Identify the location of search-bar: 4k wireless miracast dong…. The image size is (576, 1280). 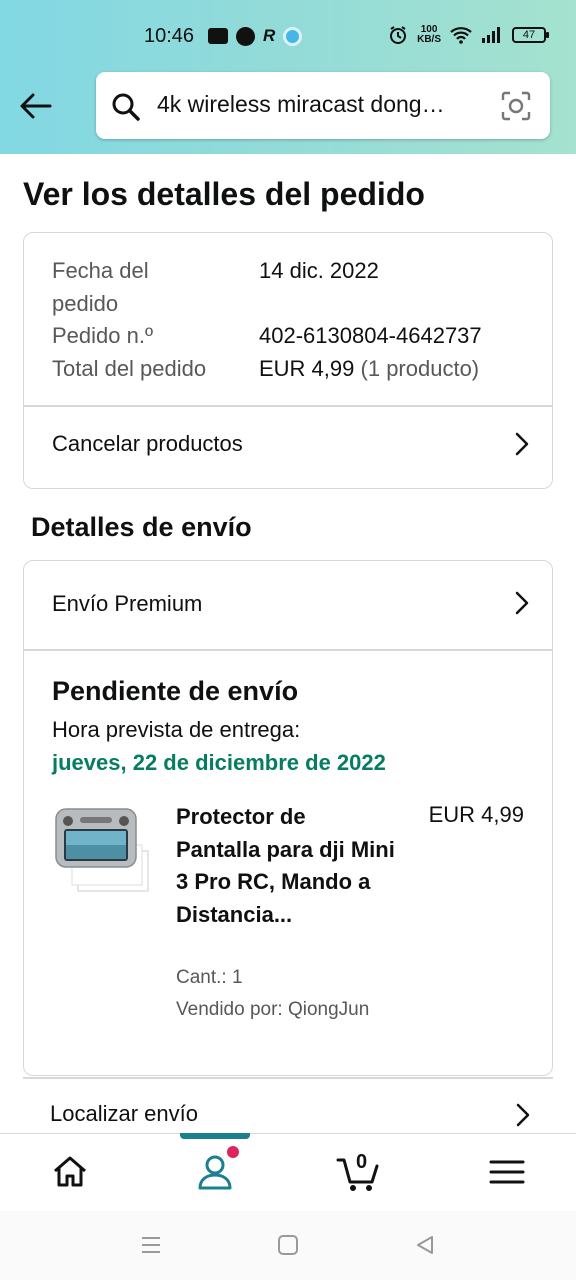
(323, 105).